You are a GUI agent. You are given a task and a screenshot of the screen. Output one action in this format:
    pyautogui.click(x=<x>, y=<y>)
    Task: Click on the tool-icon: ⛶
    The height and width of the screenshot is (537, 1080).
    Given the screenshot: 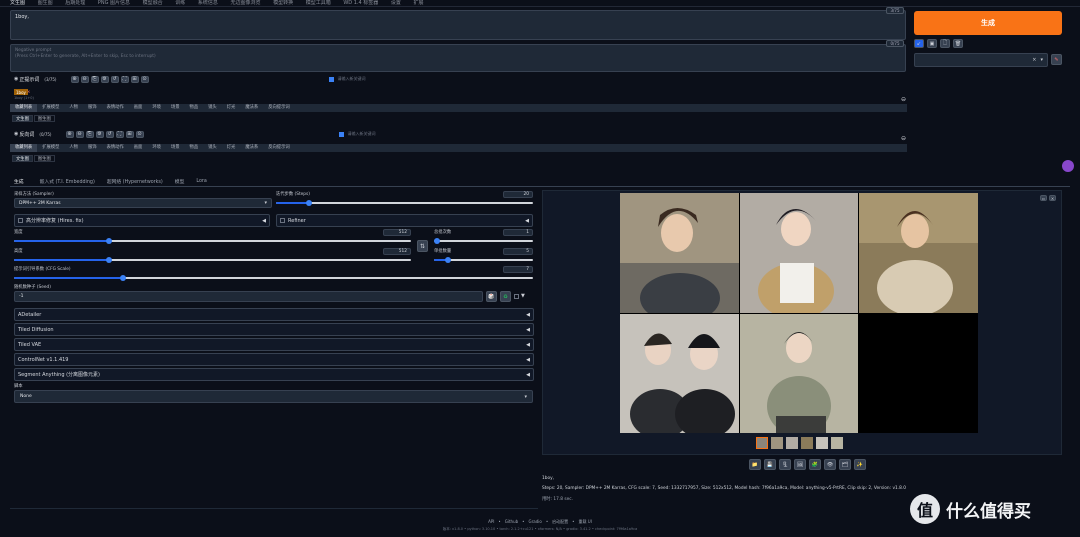 What is the action you would take?
    pyautogui.click(x=119, y=134)
    